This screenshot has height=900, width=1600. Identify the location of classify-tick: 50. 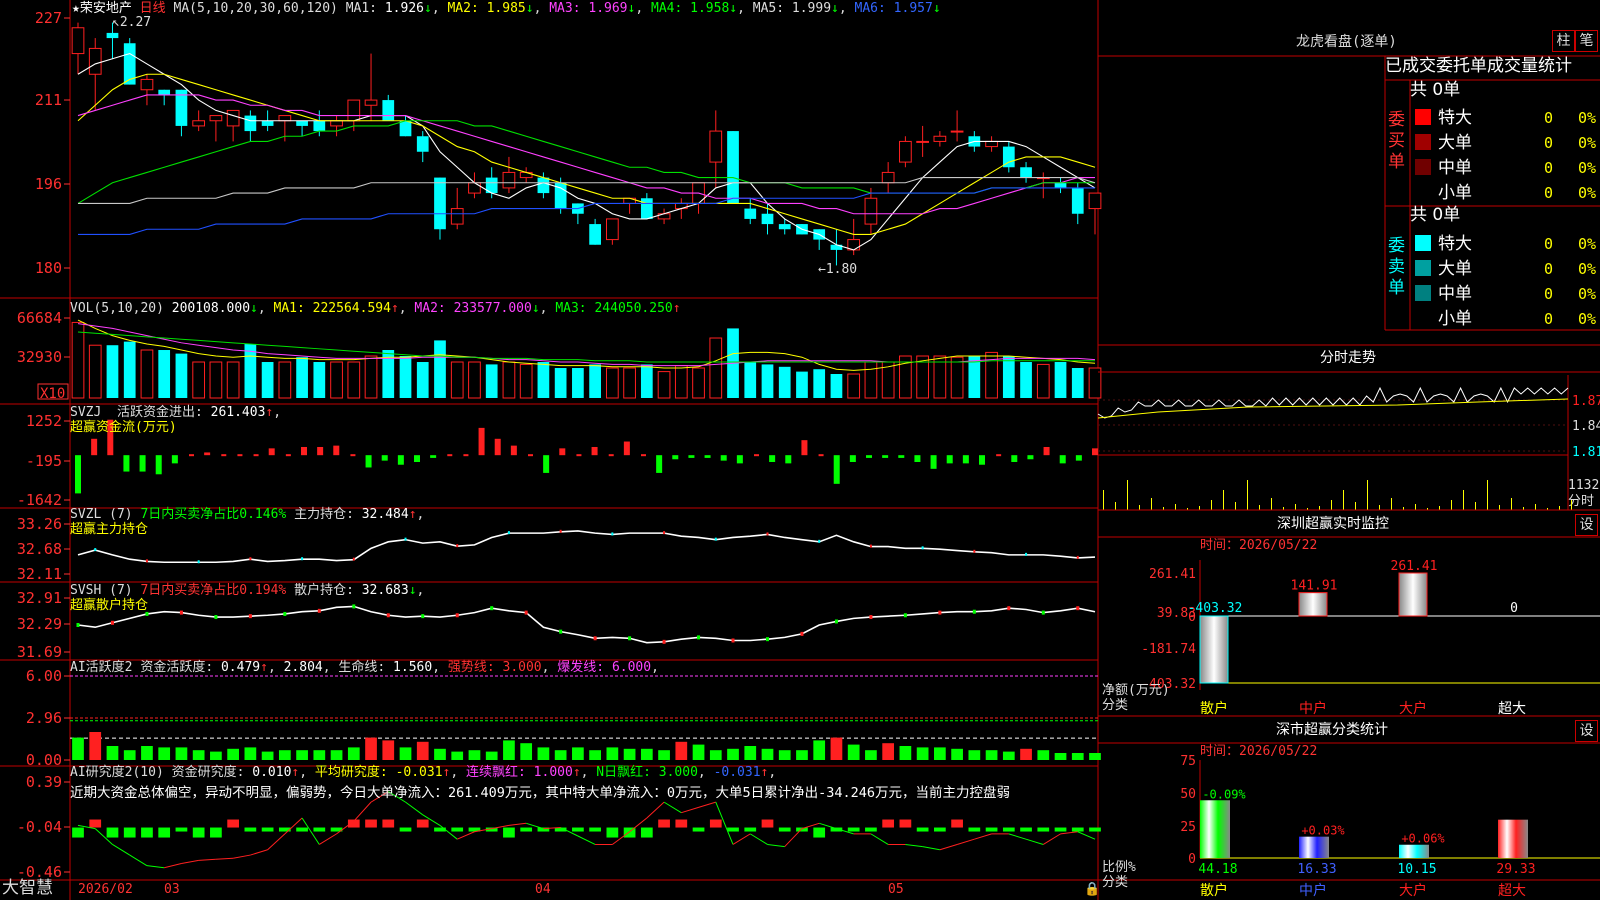
(1188, 794).